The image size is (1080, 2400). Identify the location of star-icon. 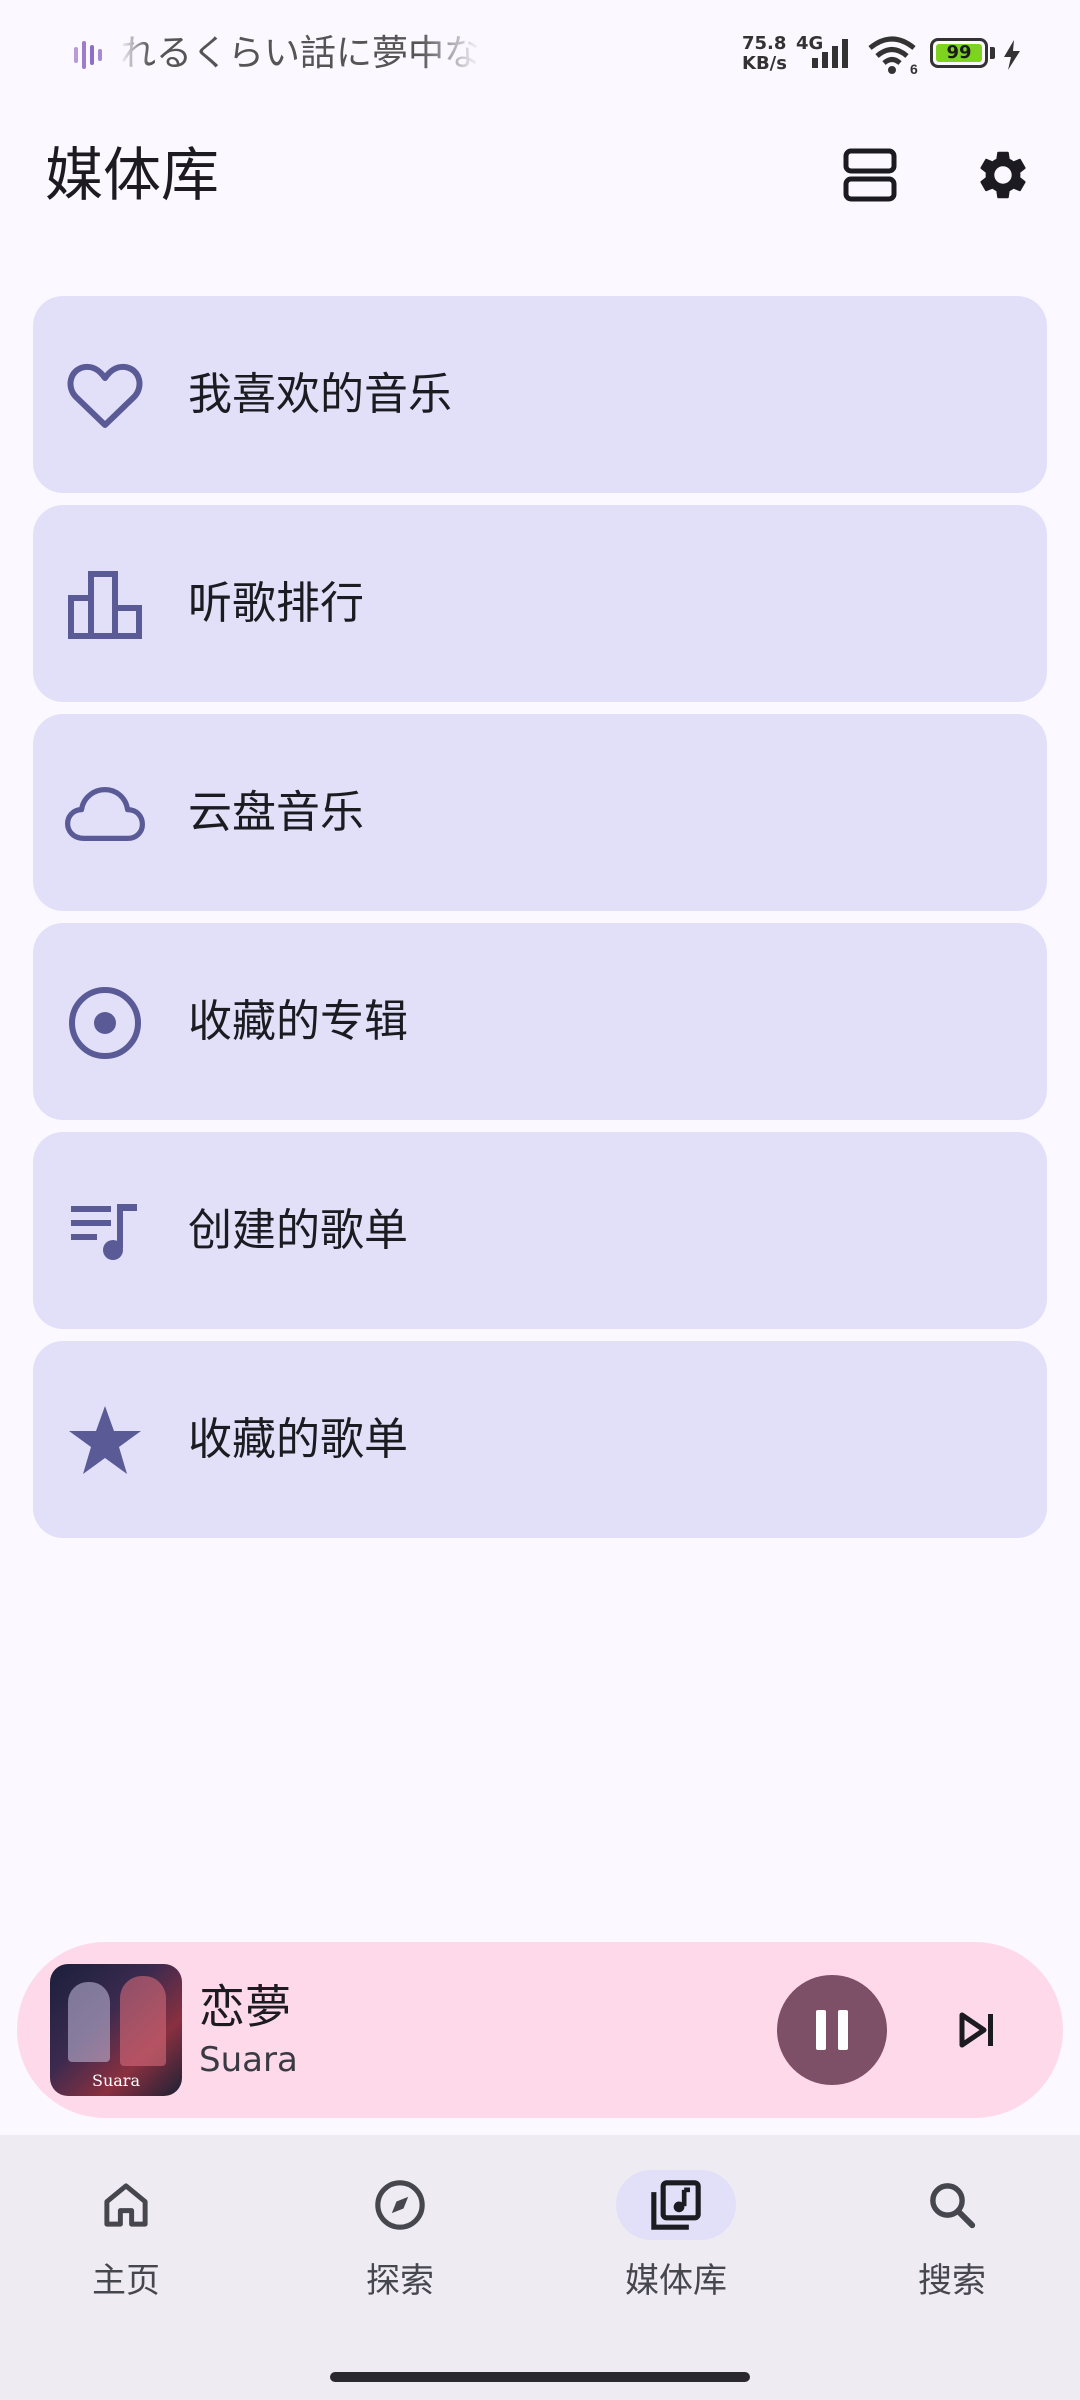
(105, 1441).